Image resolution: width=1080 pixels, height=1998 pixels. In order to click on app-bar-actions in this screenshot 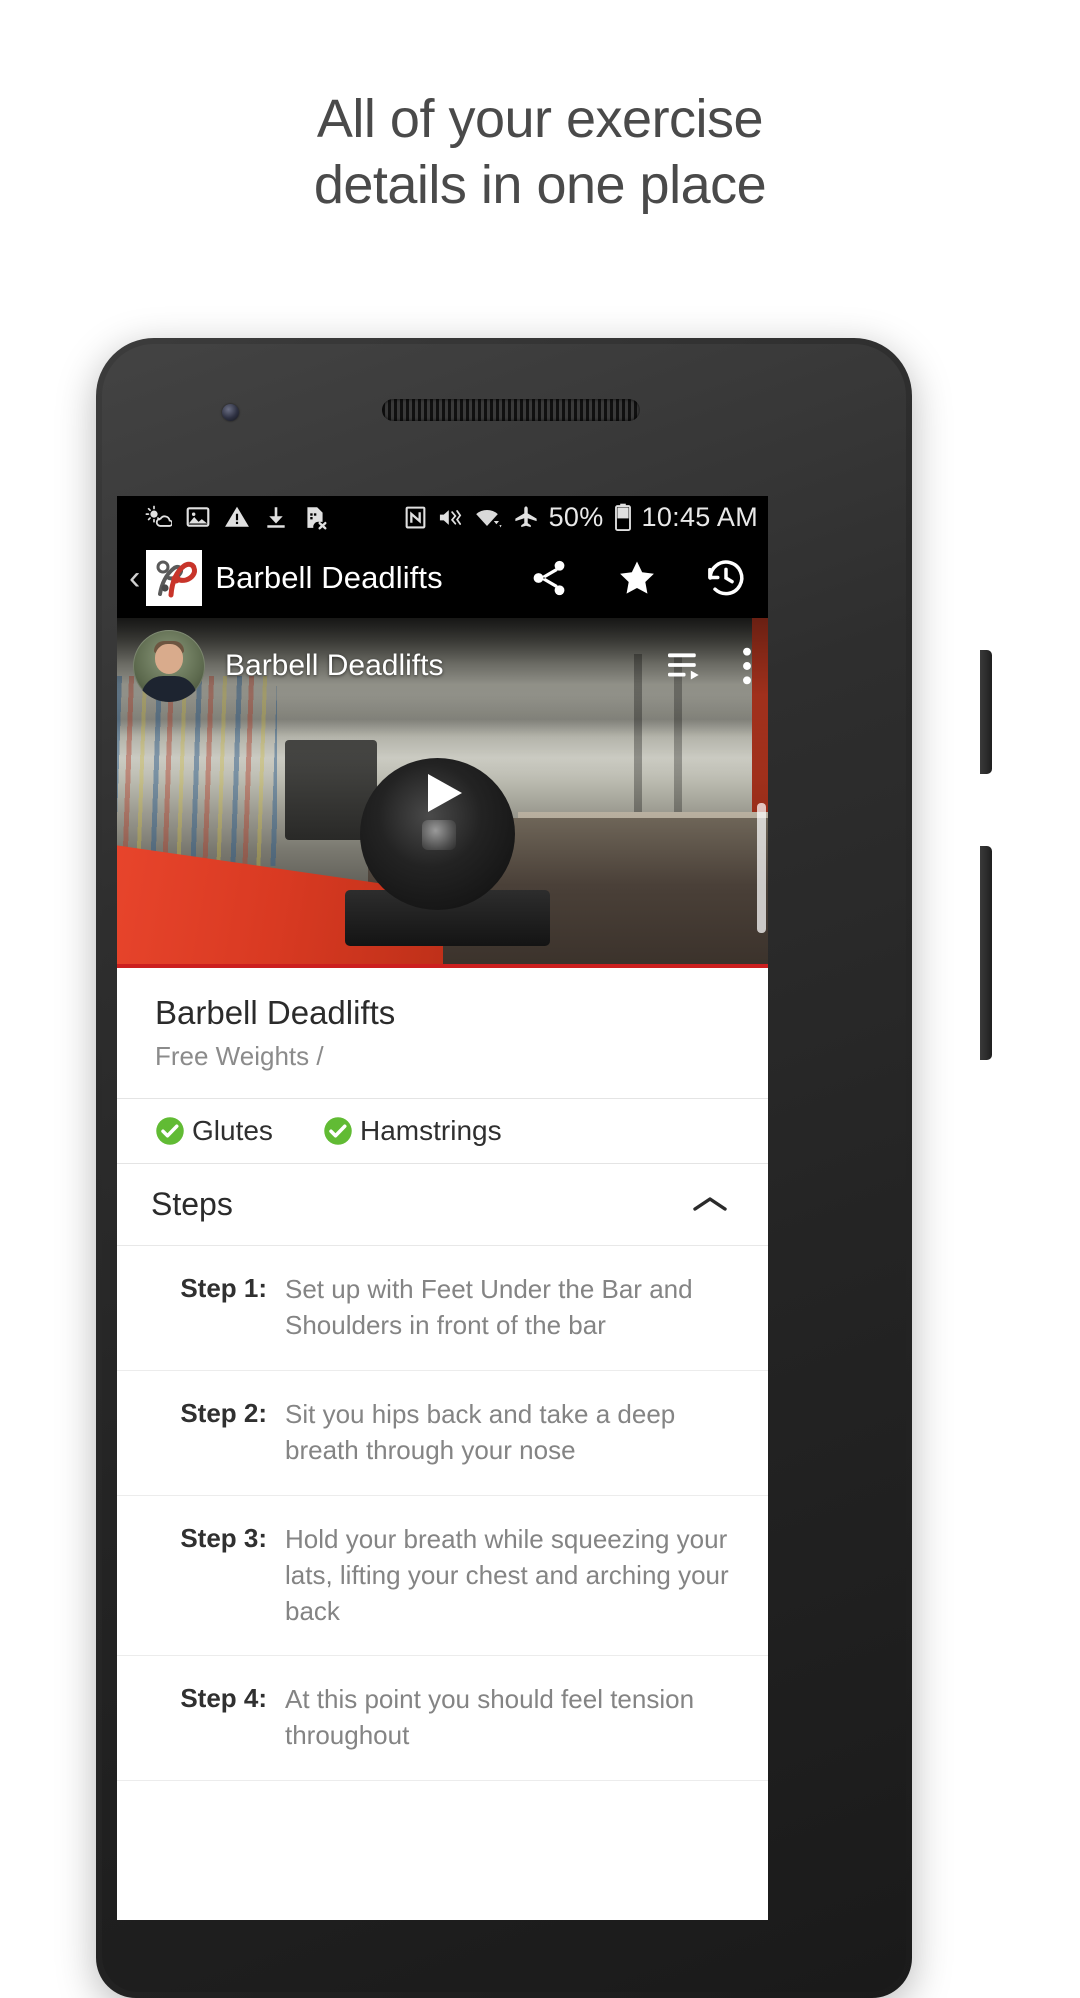, I will do `click(641, 578)`.